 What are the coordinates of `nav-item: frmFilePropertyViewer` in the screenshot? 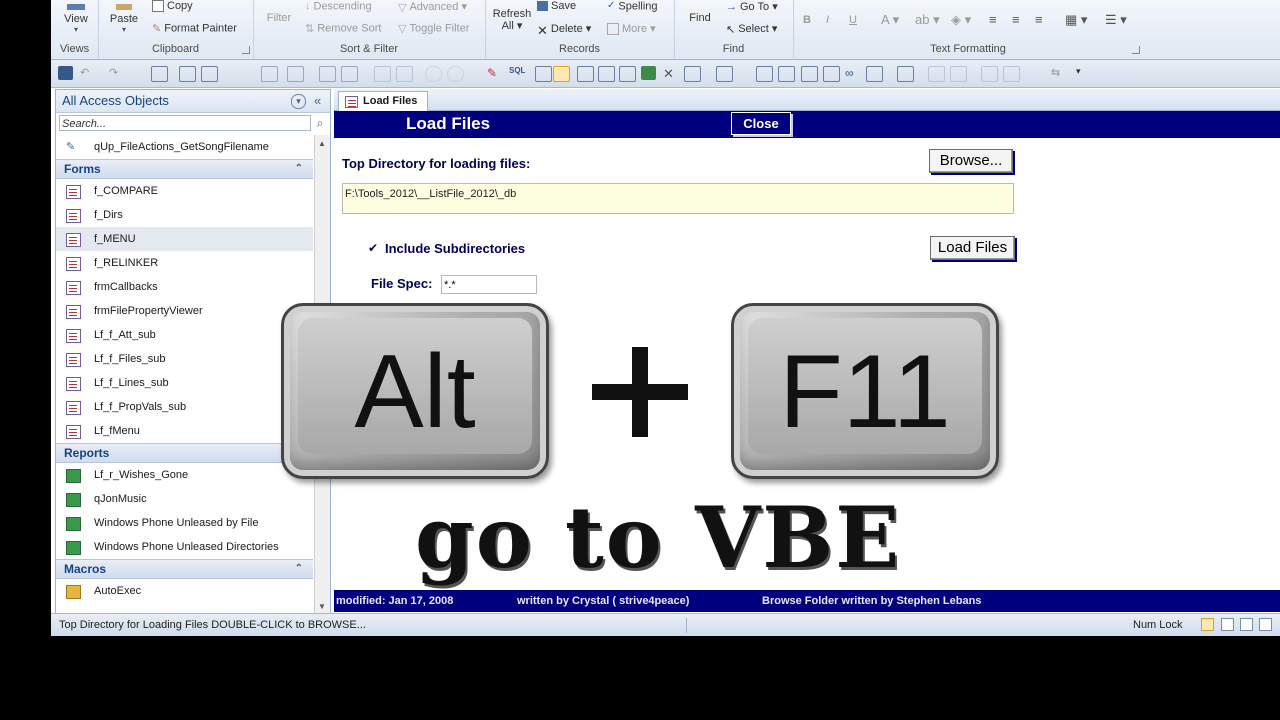 It's located at (184, 311).